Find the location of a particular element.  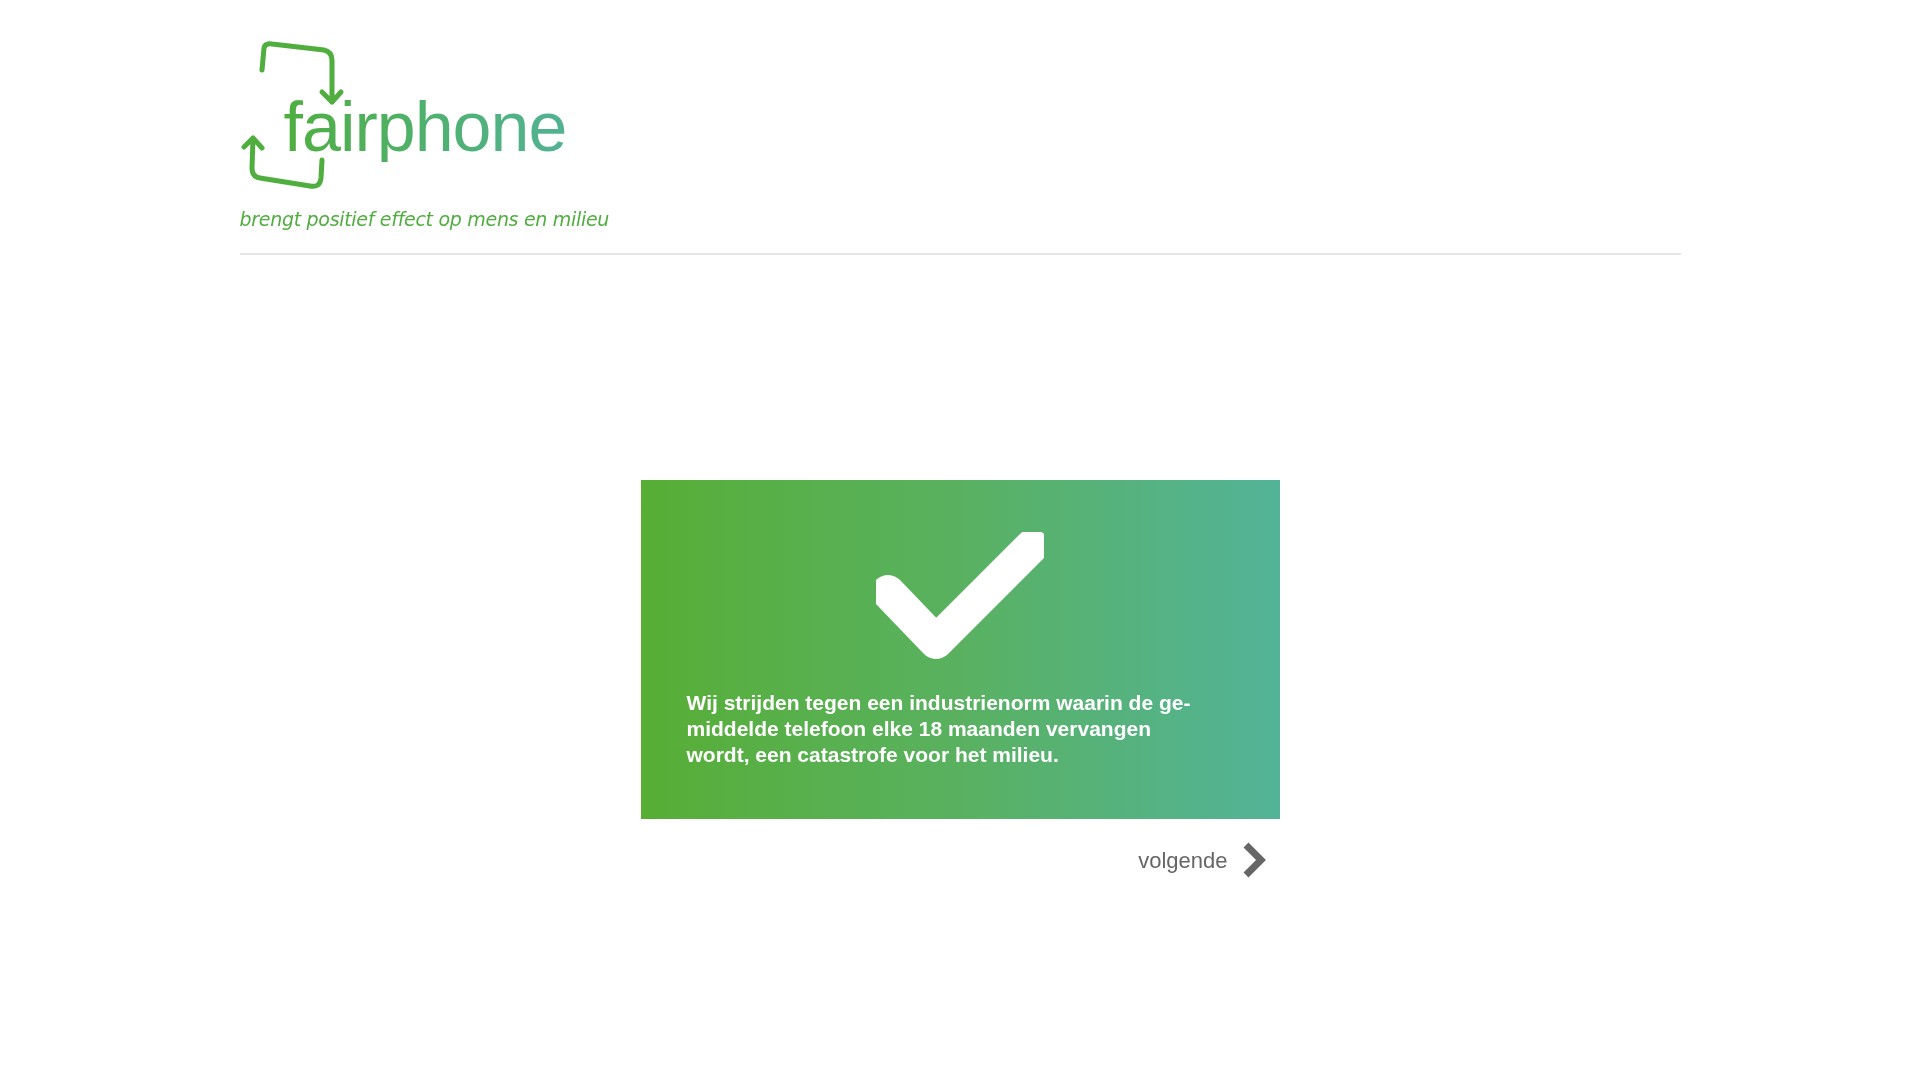

next-link: volgende is located at coordinates (1202, 860).